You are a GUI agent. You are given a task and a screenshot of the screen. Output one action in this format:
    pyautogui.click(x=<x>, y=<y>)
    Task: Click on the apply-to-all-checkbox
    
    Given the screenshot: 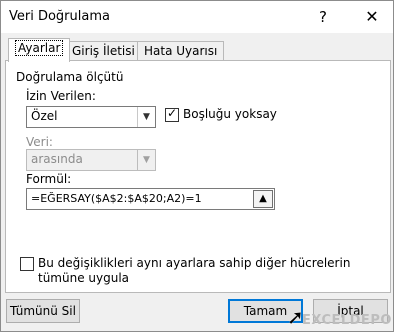 What is the action you would take?
    pyautogui.click(x=27, y=264)
    